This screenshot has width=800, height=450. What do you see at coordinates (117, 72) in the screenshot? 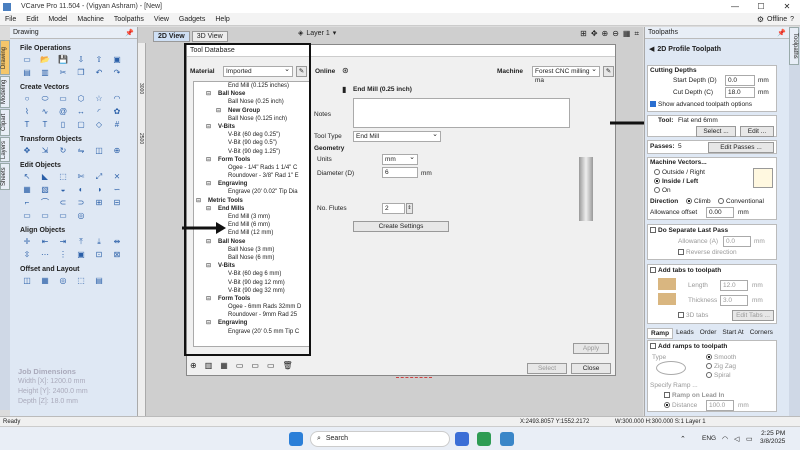
I see `redo-icon: ↷` at bounding box center [117, 72].